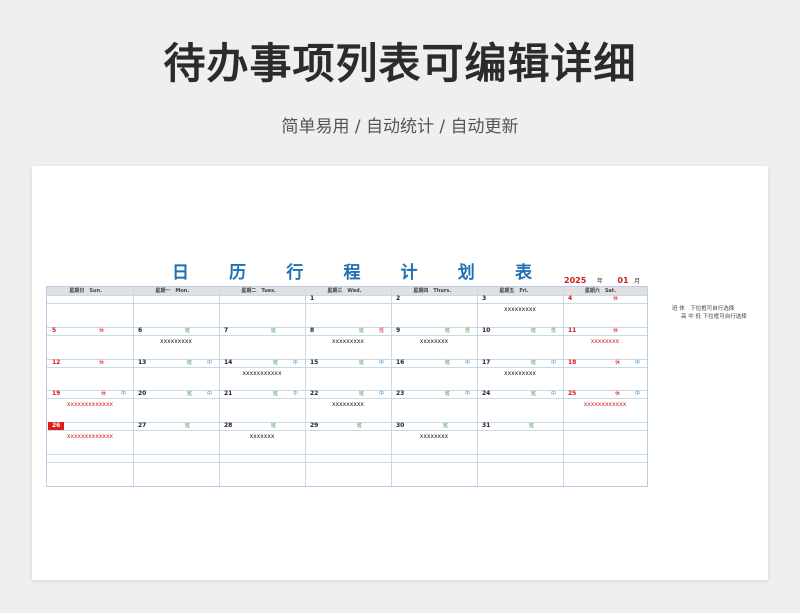  What do you see at coordinates (262, 437) in the screenshot?
I see `todo-item: xxxxxxx` at bounding box center [262, 437].